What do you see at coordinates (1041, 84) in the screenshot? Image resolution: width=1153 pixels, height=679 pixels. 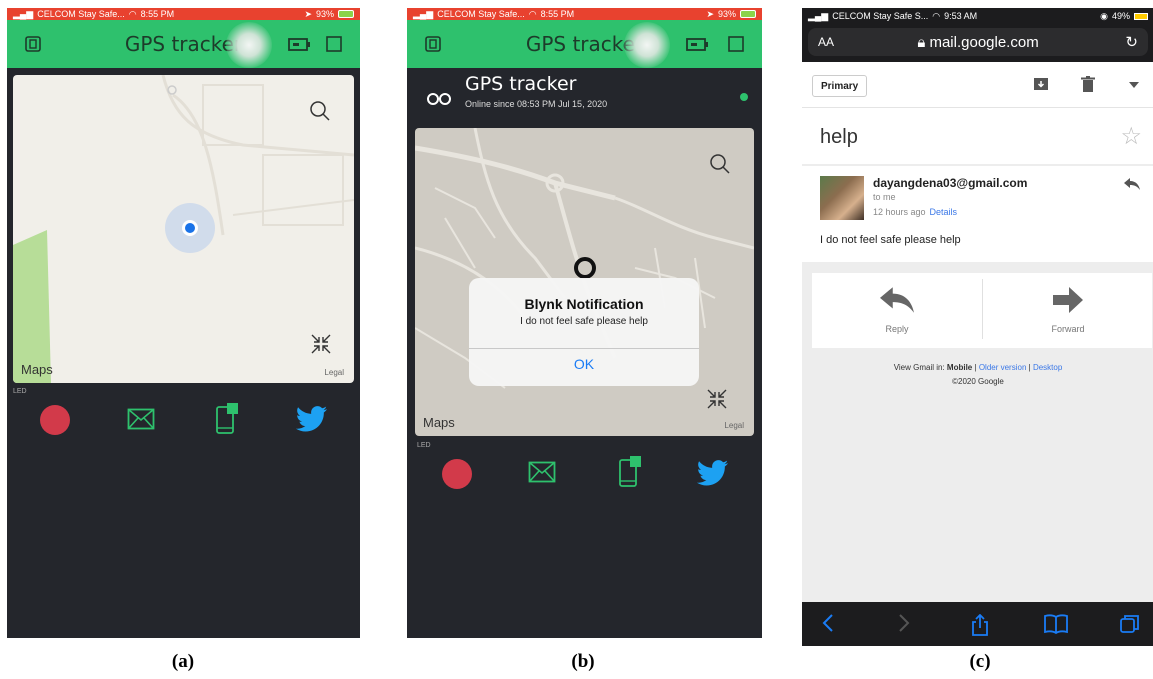 I see `archive-icon` at bounding box center [1041, 84].